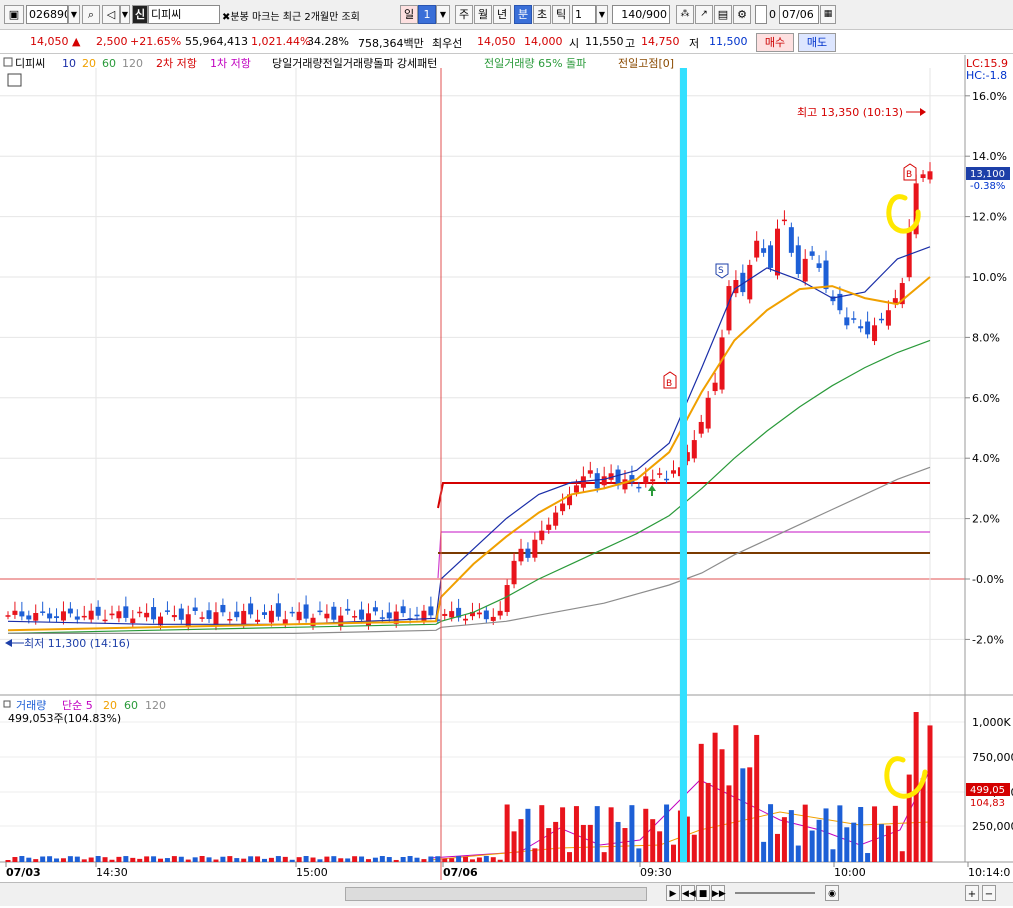  Describe the element at coordinates (542, 14) in the screenshot. I see `period-second-button: 초` at that location.